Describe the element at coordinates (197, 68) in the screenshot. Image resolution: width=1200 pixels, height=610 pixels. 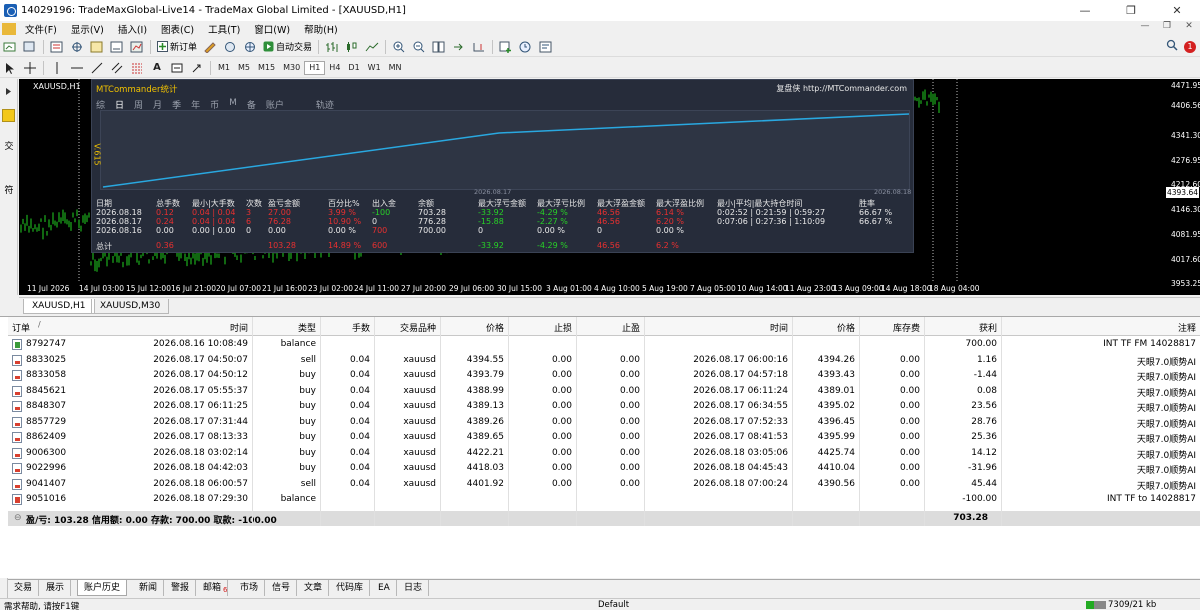
I see `arrows-icon` at that location.